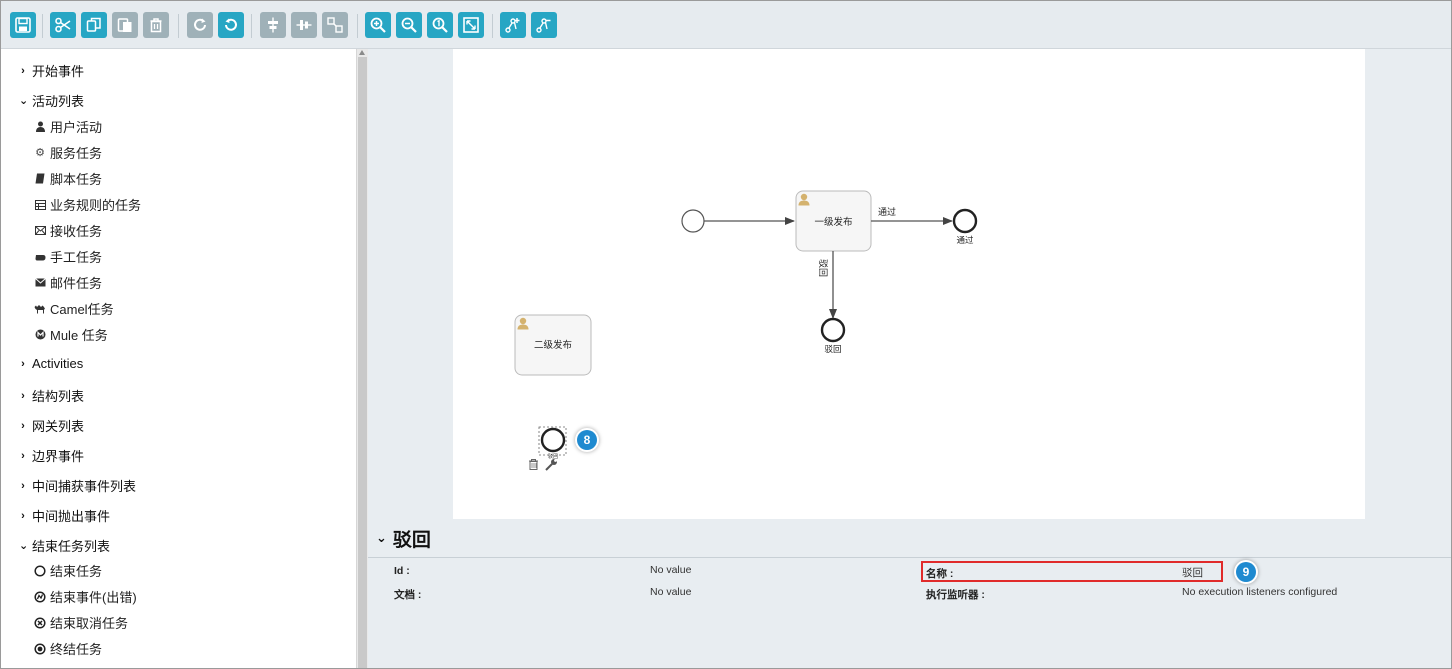 This screenshot has width=1452, height=669. I want to click on id-label: Id :, so click(402, 571).